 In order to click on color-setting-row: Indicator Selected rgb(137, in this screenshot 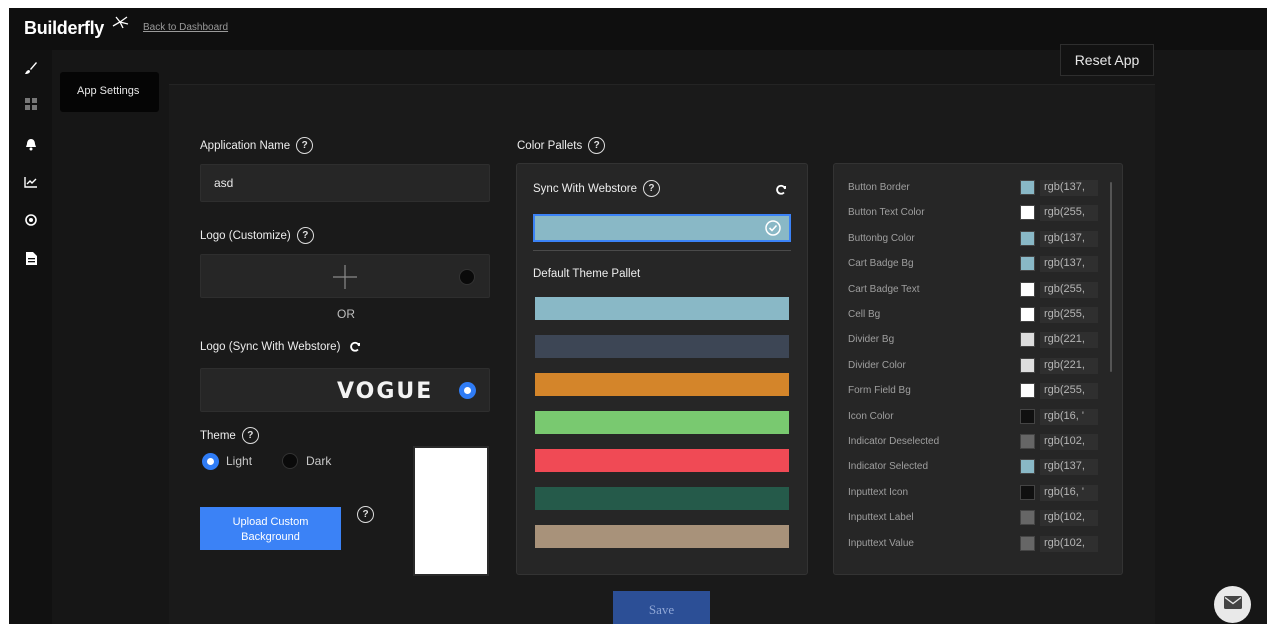, I will do `click(978, 467)`.